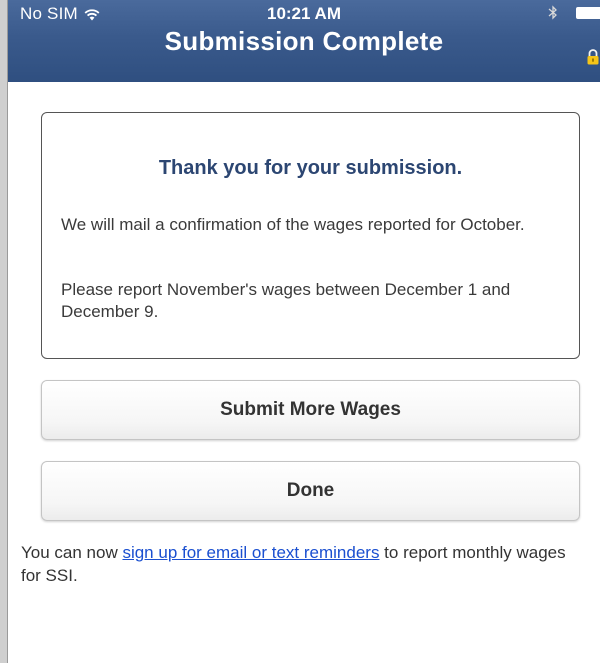 This screenshot has height=663, width=600. Describe the element at coordinates (593, 57) in the screenshot. I see `lock-icon` at that location.